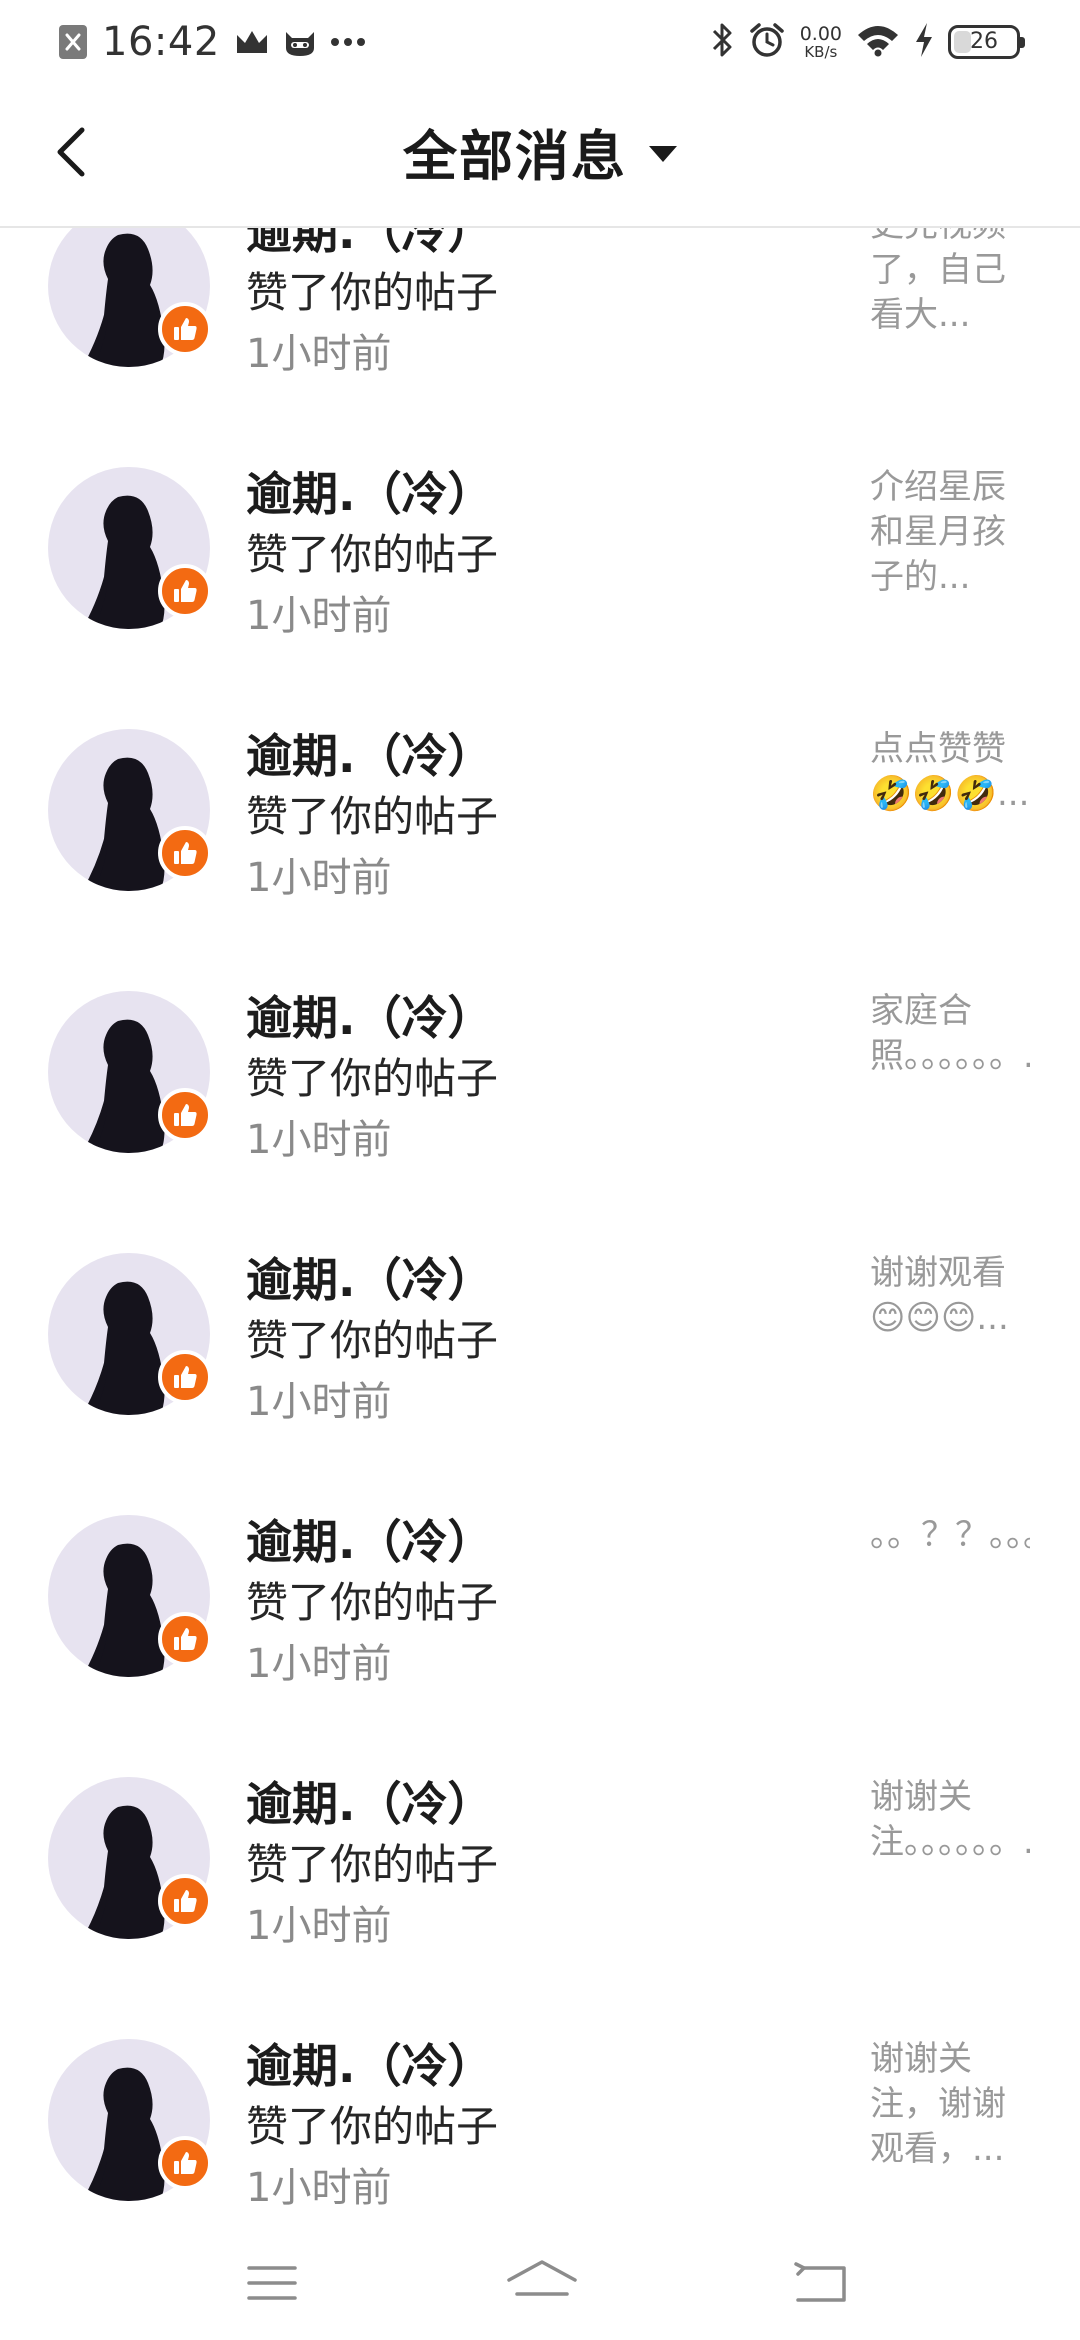 This screenshot has height=2340, width=1080. Describe the element at coordinates (161, 42) in the screenshot. I see `status-time: 16:42` at that location.